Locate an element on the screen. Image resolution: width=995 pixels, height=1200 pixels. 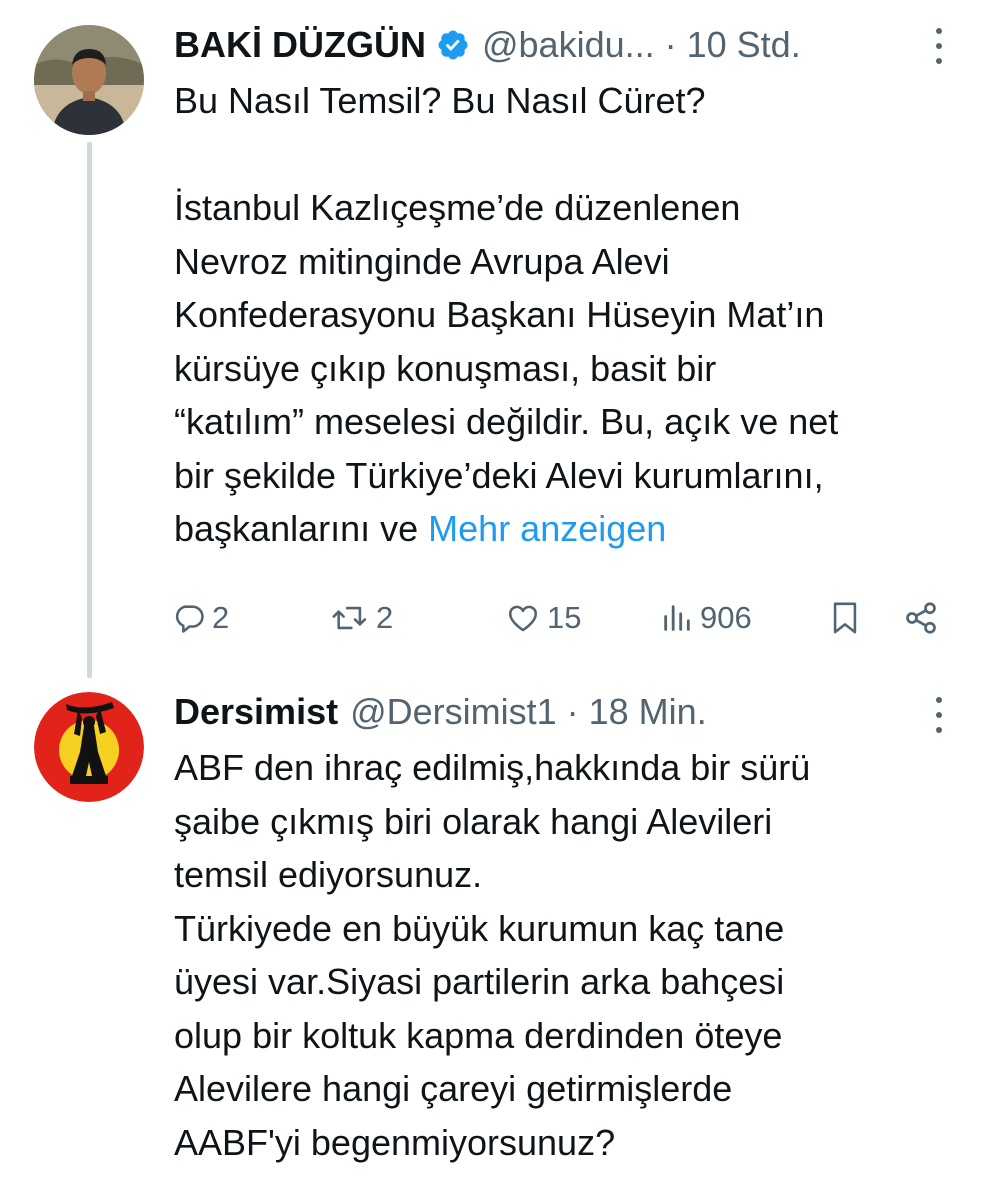
text-line: olup bir koltuk kapma derdinden öteye is located at coordinates (478, 1035).